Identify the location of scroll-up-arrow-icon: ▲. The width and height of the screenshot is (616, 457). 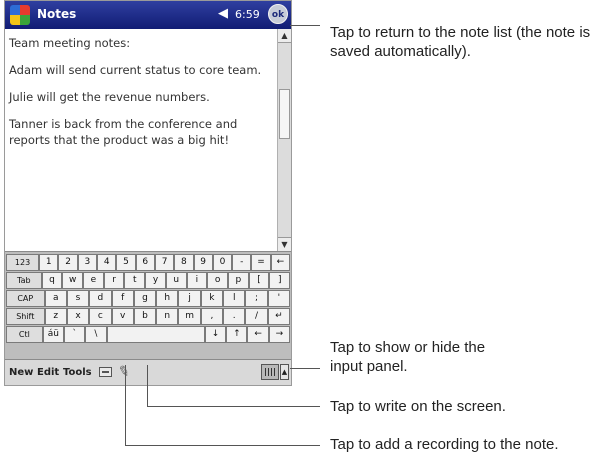
(284, 36).